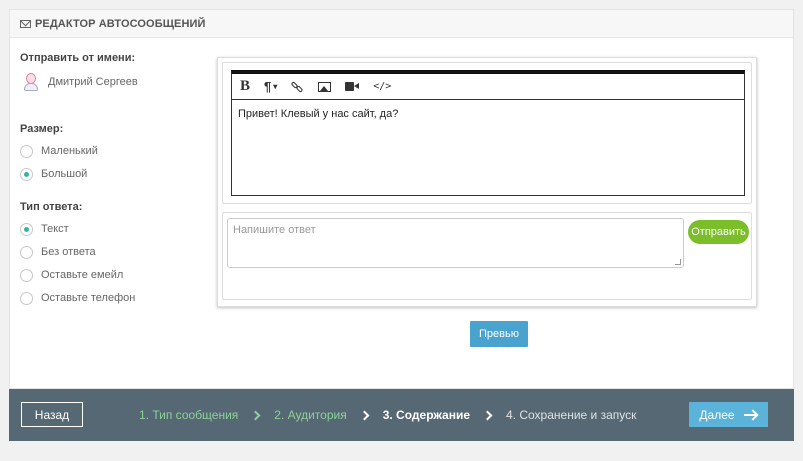  What do you see at coordinates (352, 87) in the screenshot?
I see `video-icon` at bounding box center [352, 87].